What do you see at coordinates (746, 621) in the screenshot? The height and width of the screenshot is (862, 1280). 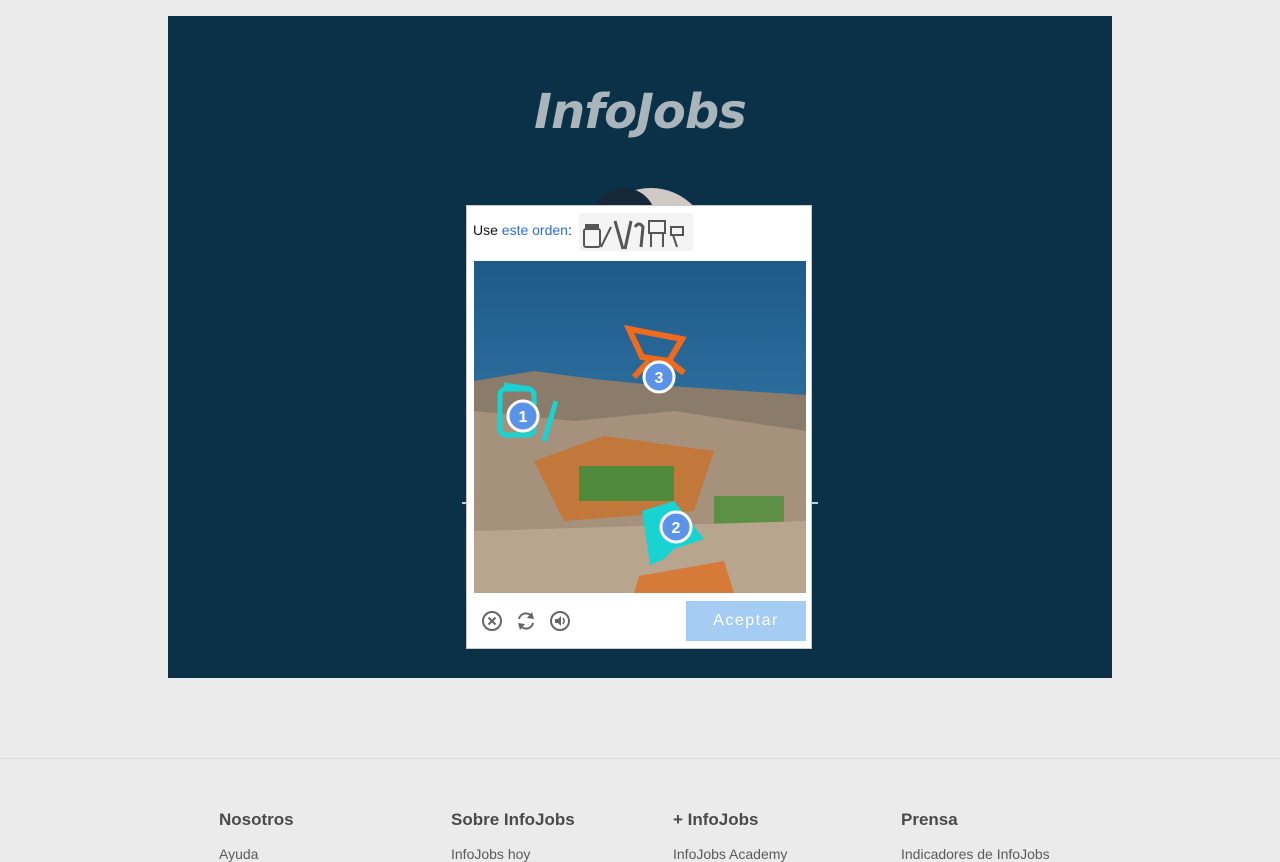 I see `accept-button: Aceptar` at bounding box center [746, 621].